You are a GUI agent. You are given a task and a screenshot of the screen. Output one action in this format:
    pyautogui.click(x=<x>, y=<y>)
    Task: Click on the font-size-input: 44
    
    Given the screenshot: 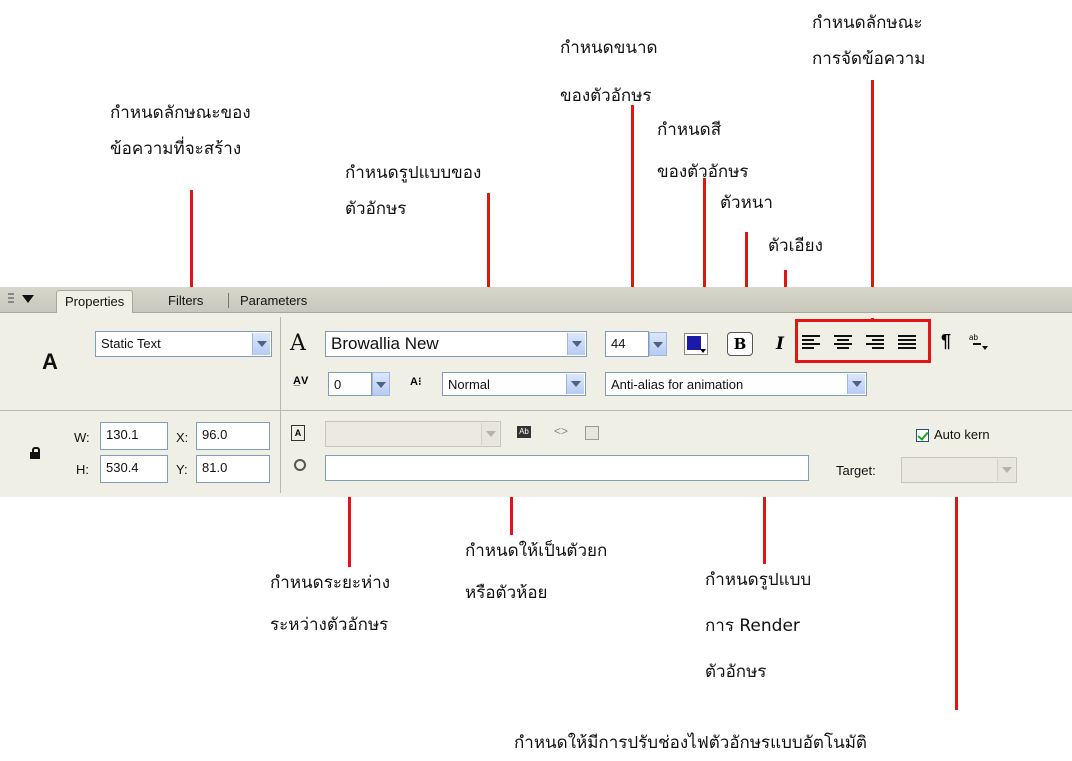 What is the action you would take?
    pyautogui.click(x=627, y=344)
    